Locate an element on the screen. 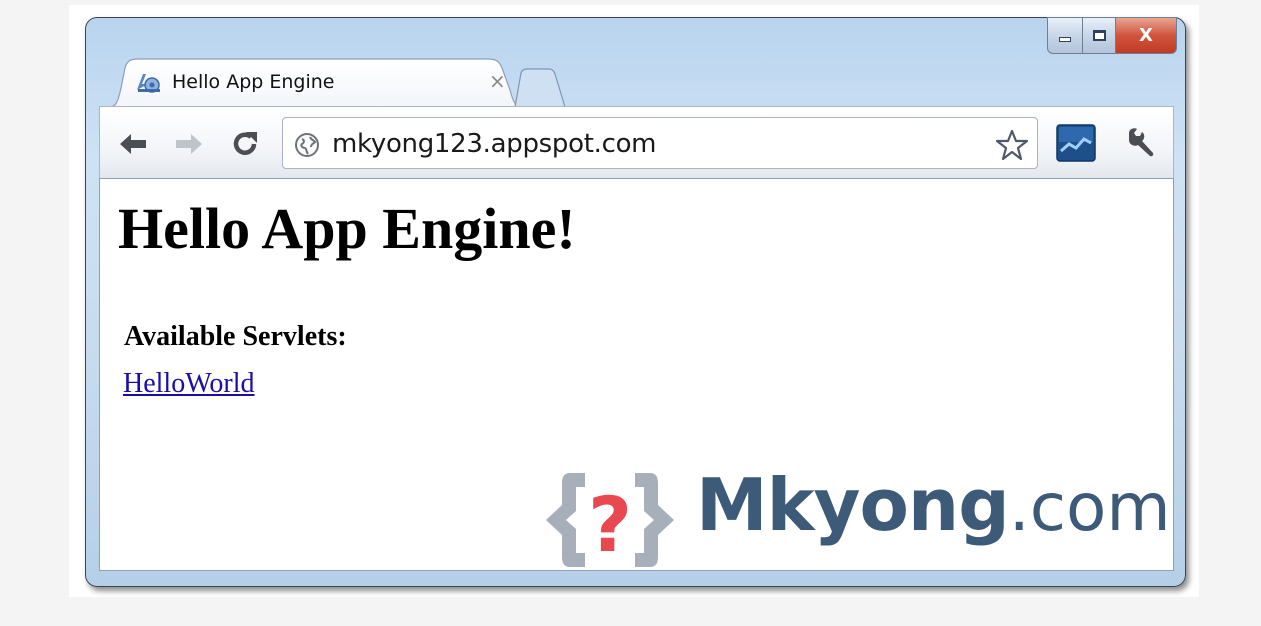 This screenshot has width=1261, height=626. maximize-icon is located at coordinates (1099, 35).